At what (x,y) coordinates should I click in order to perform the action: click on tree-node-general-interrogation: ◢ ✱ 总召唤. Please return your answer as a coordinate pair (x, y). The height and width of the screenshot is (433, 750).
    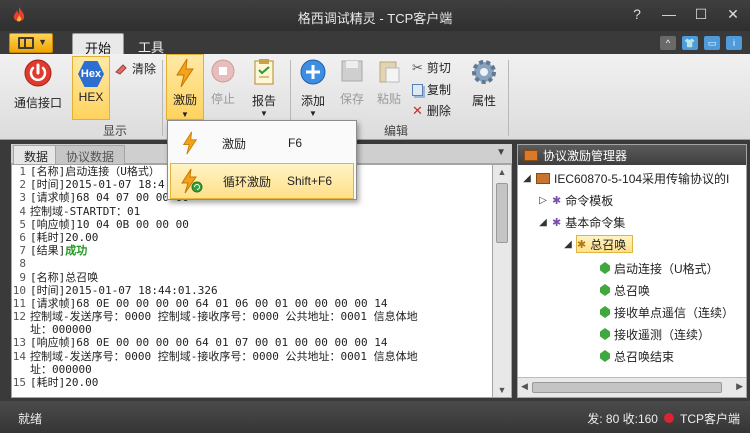
    Looking at the image, I should click on (599, 244).